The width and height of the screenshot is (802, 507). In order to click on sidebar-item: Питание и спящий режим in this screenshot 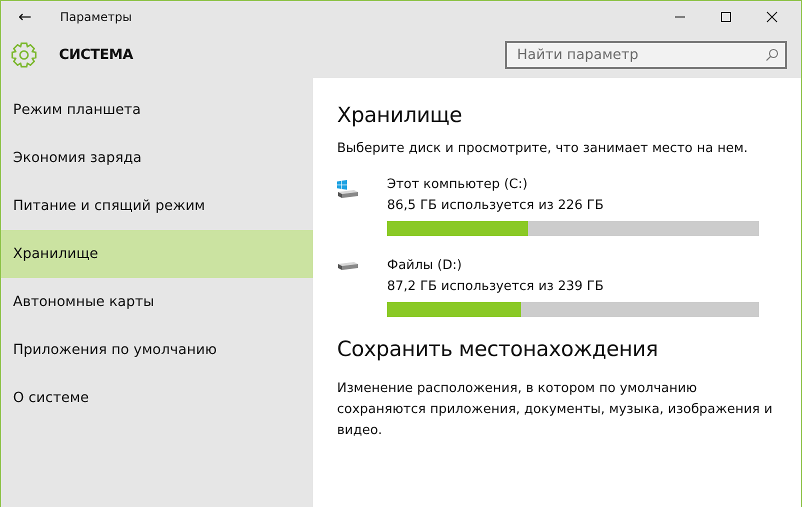, I will do `click(157, 206)`.